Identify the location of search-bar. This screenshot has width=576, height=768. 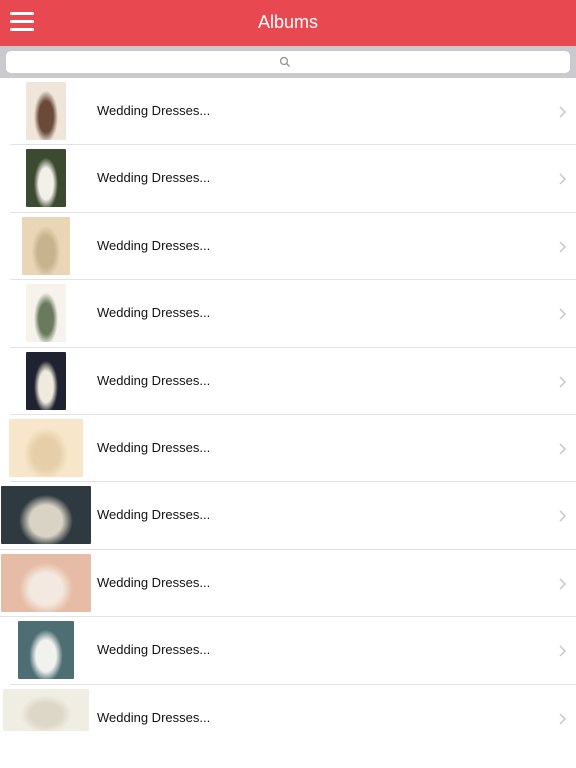
(288, 62).